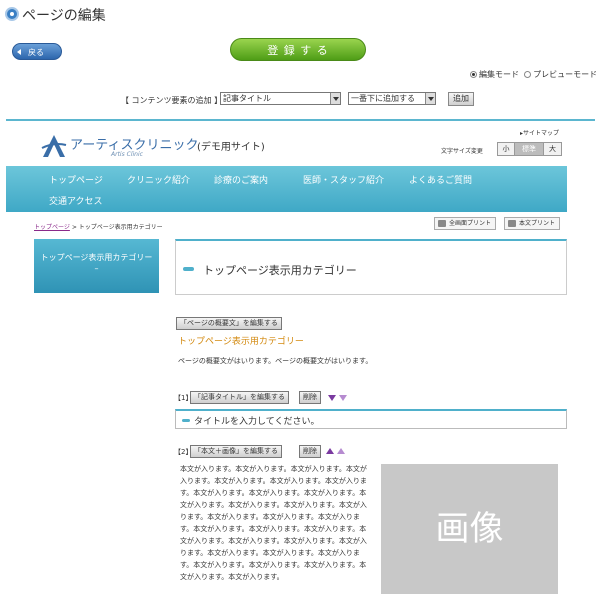 Image resolution: width=600 pixels, height=610 pixels. What do you see at coordinates (532, 223) in the screenshot?
I see `print-body-button: 本文プリント` at bounding box center [532, 223].